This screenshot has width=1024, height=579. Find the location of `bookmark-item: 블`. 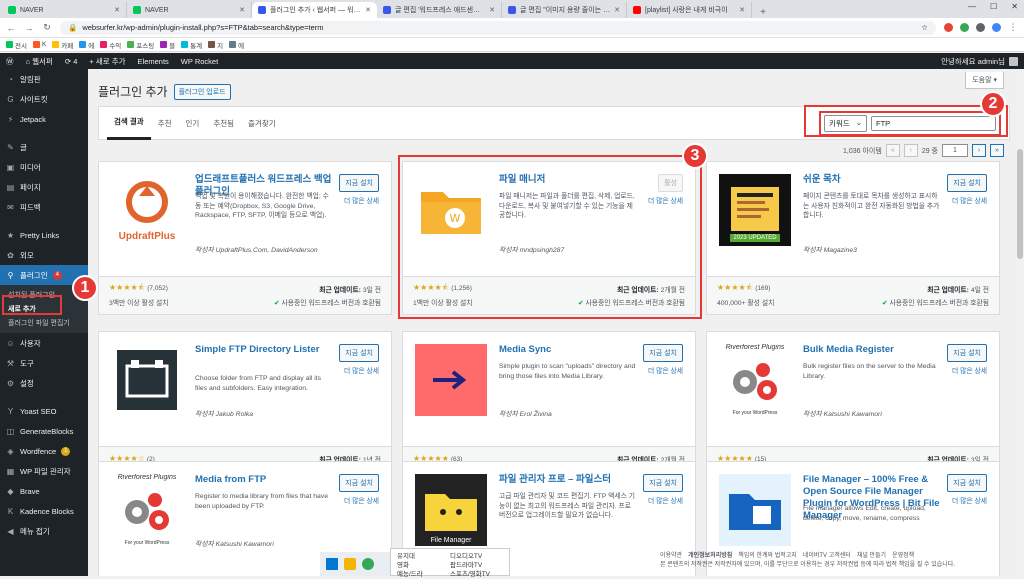

bookmark-item: 블 is located at coordinates (167, 45).